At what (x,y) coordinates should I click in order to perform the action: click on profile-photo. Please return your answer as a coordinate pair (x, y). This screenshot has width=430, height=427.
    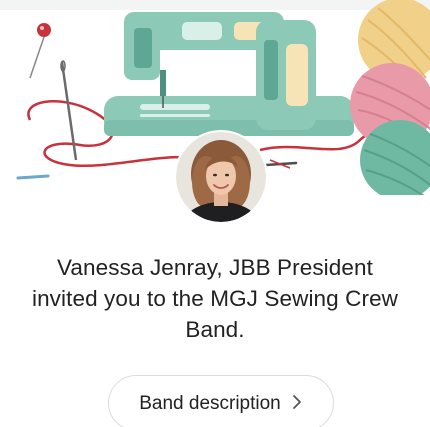
    Looking at the image, I should click on (221, 177).